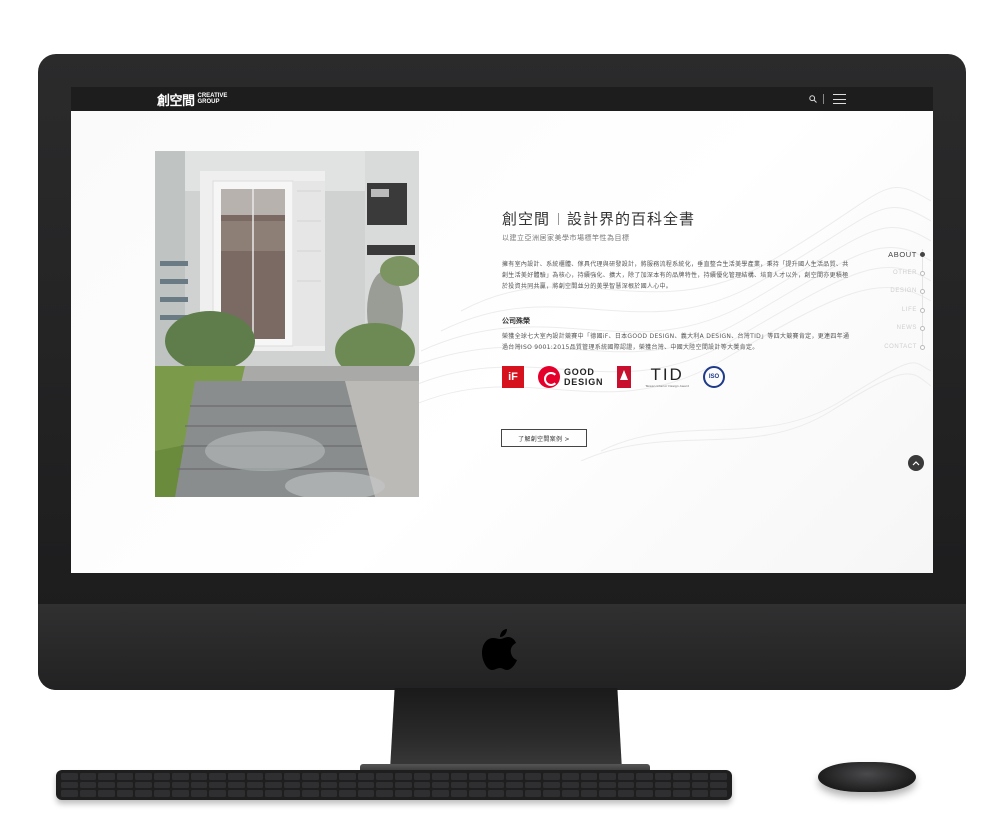  What do you see at coordinates (667, 386) in the screenshot?
I see `tid-subtext: Taiwan Interior Design Award` at bounding box center [667, 386].